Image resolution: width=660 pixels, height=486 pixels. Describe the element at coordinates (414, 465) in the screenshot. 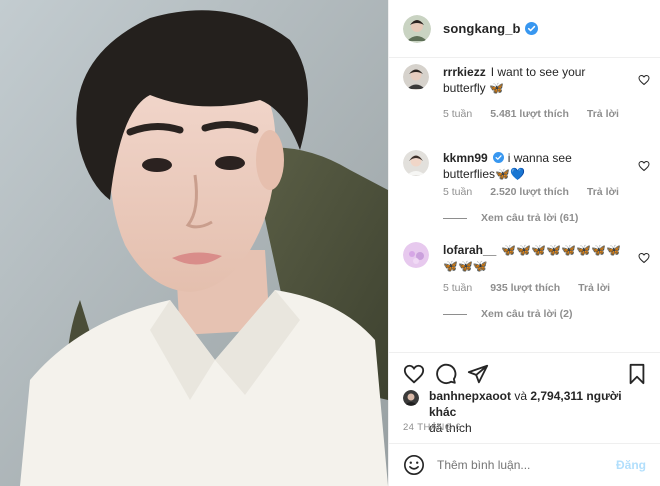

I see `emoji-smile-icon` at that location.